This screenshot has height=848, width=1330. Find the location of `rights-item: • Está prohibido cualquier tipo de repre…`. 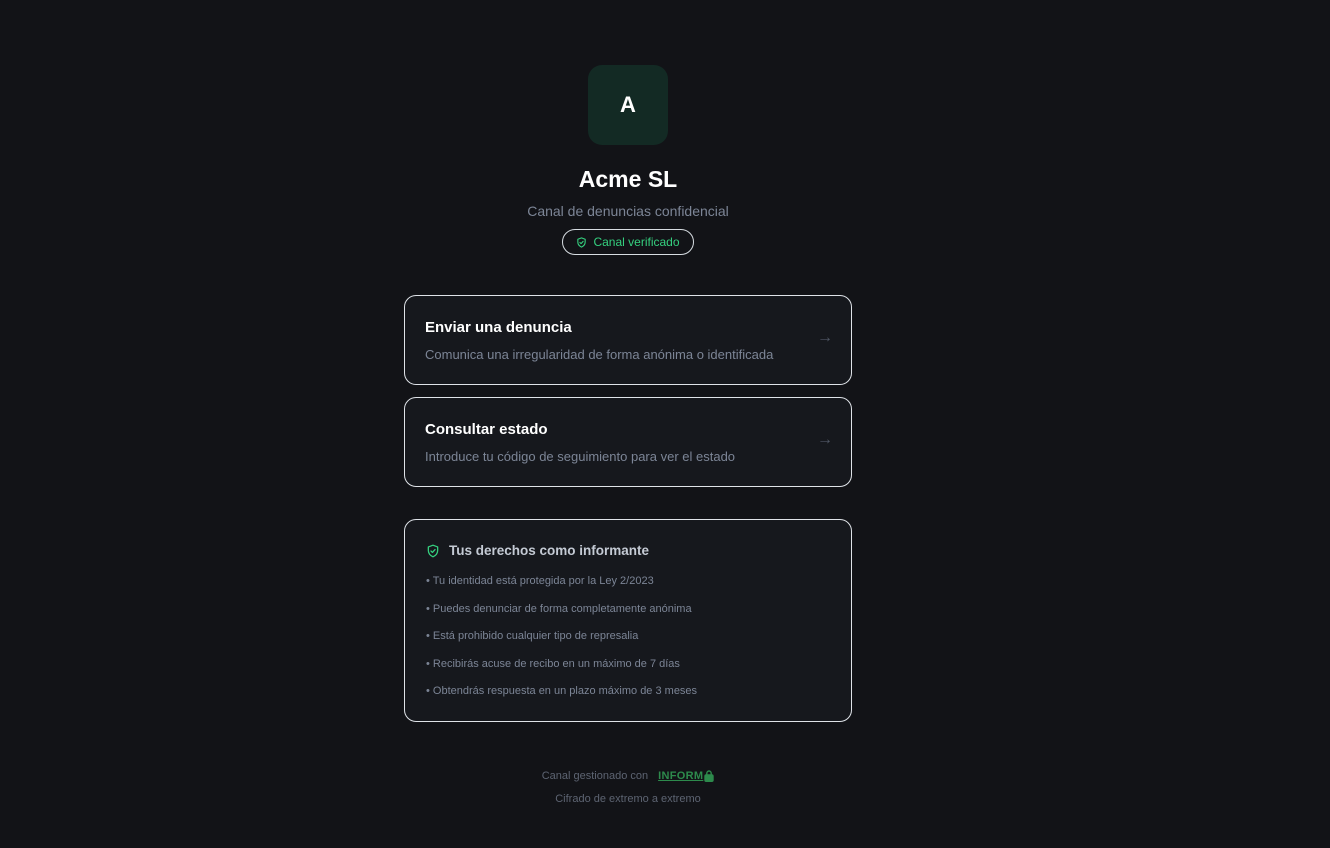

rights-item: • Está prohibido cualquier tipo de repre… is located at coordinates (532, 636).